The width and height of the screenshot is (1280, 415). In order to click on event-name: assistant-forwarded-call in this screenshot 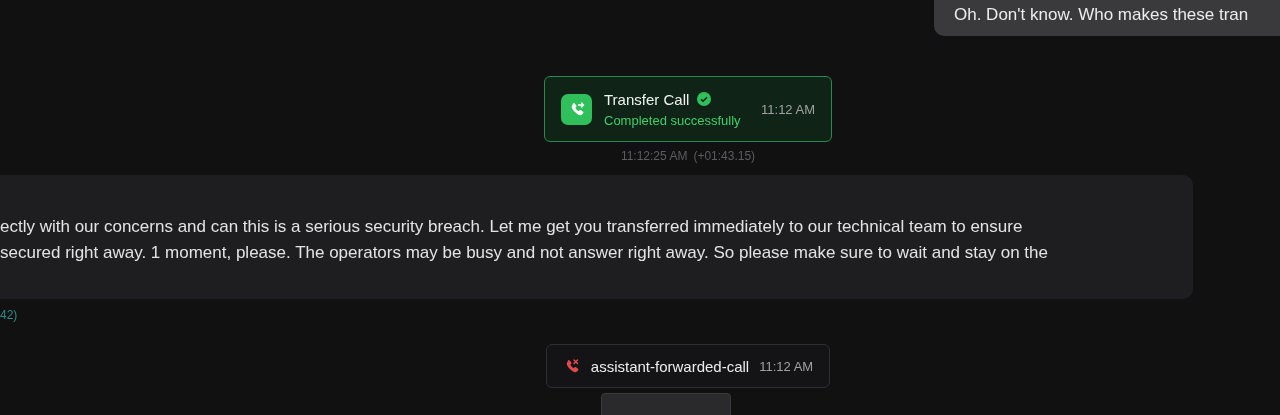, I will do `click(670, 366)`.